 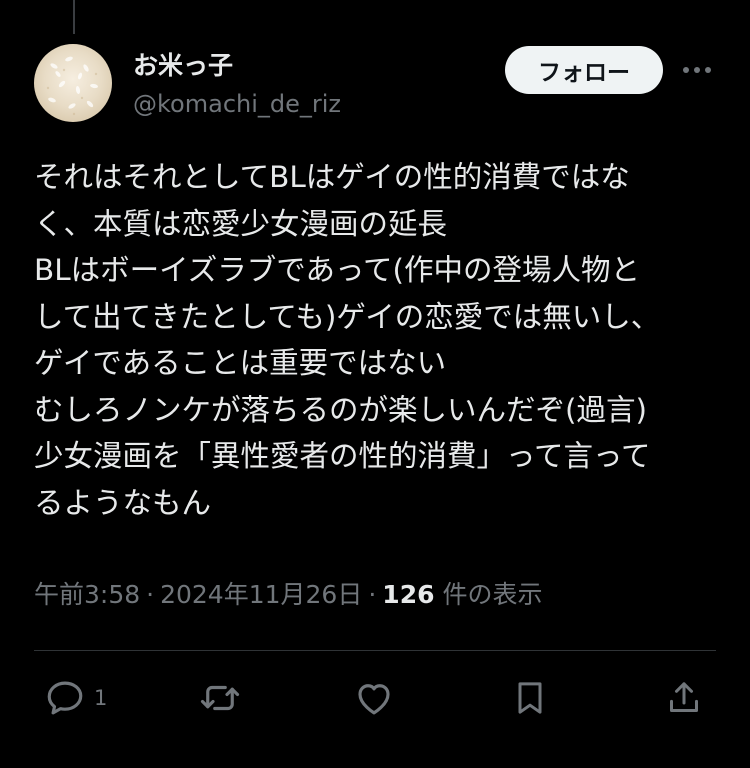 I want to click on tweet-meta: 午前3:58 · 2024年11月26日 · 126 件の表示, so click(x=288, y=595).